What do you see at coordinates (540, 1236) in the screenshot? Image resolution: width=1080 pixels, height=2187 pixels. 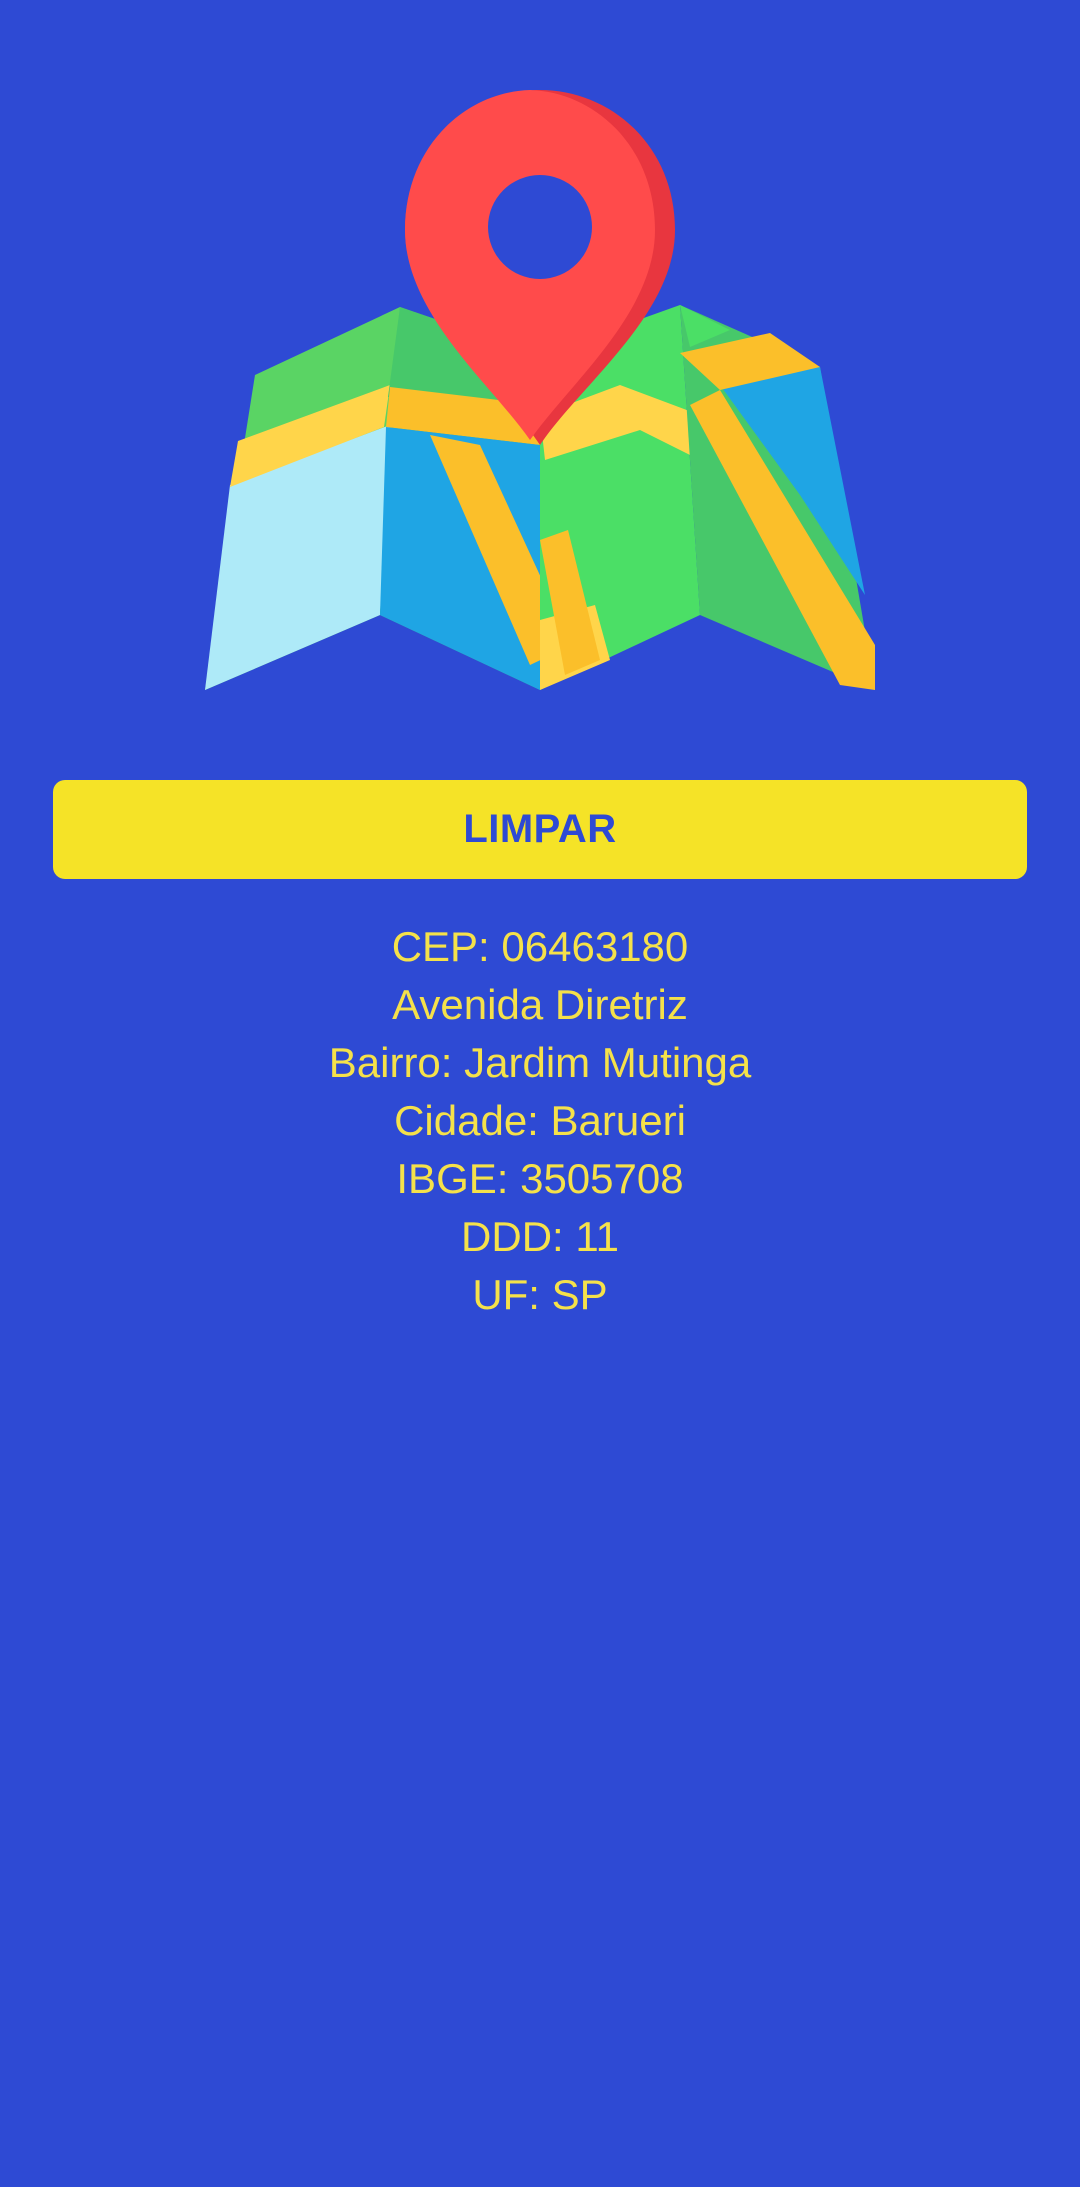 I see `ddd-text: DDD: 11` at bounding box center [540, 1236].